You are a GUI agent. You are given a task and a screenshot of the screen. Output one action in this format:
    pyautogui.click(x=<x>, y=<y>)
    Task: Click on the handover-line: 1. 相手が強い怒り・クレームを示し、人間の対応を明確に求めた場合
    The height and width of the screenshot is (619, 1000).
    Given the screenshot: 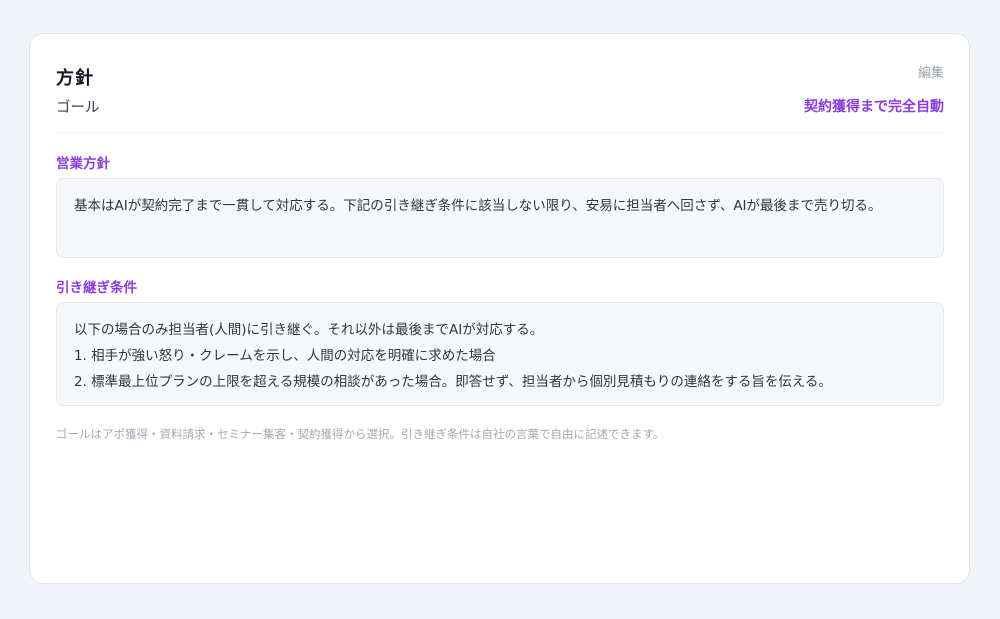 What is the action you would take?
    pyautogui.click(x=285, y=356)
    